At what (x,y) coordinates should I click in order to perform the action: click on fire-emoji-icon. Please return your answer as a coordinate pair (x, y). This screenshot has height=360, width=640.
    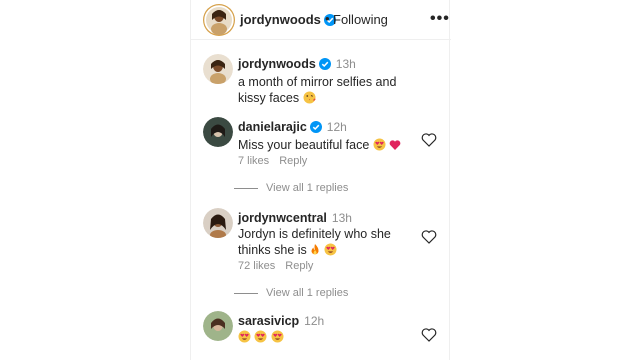
    Looking at the image, I should click on (315, 252).